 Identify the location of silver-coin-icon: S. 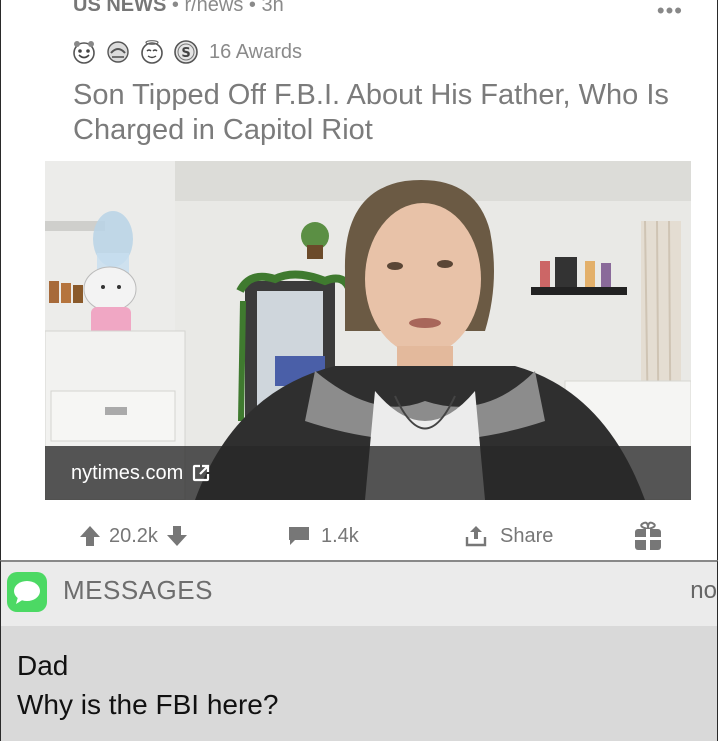
(186, 52).